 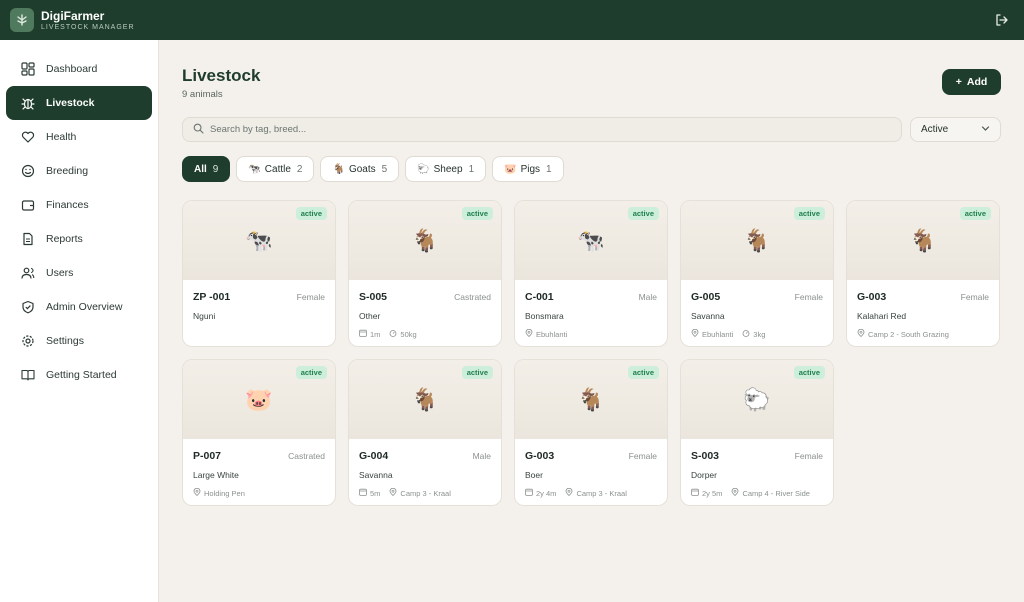 I want to click on animal-sex: Castrated, so click(x=306, y=456).